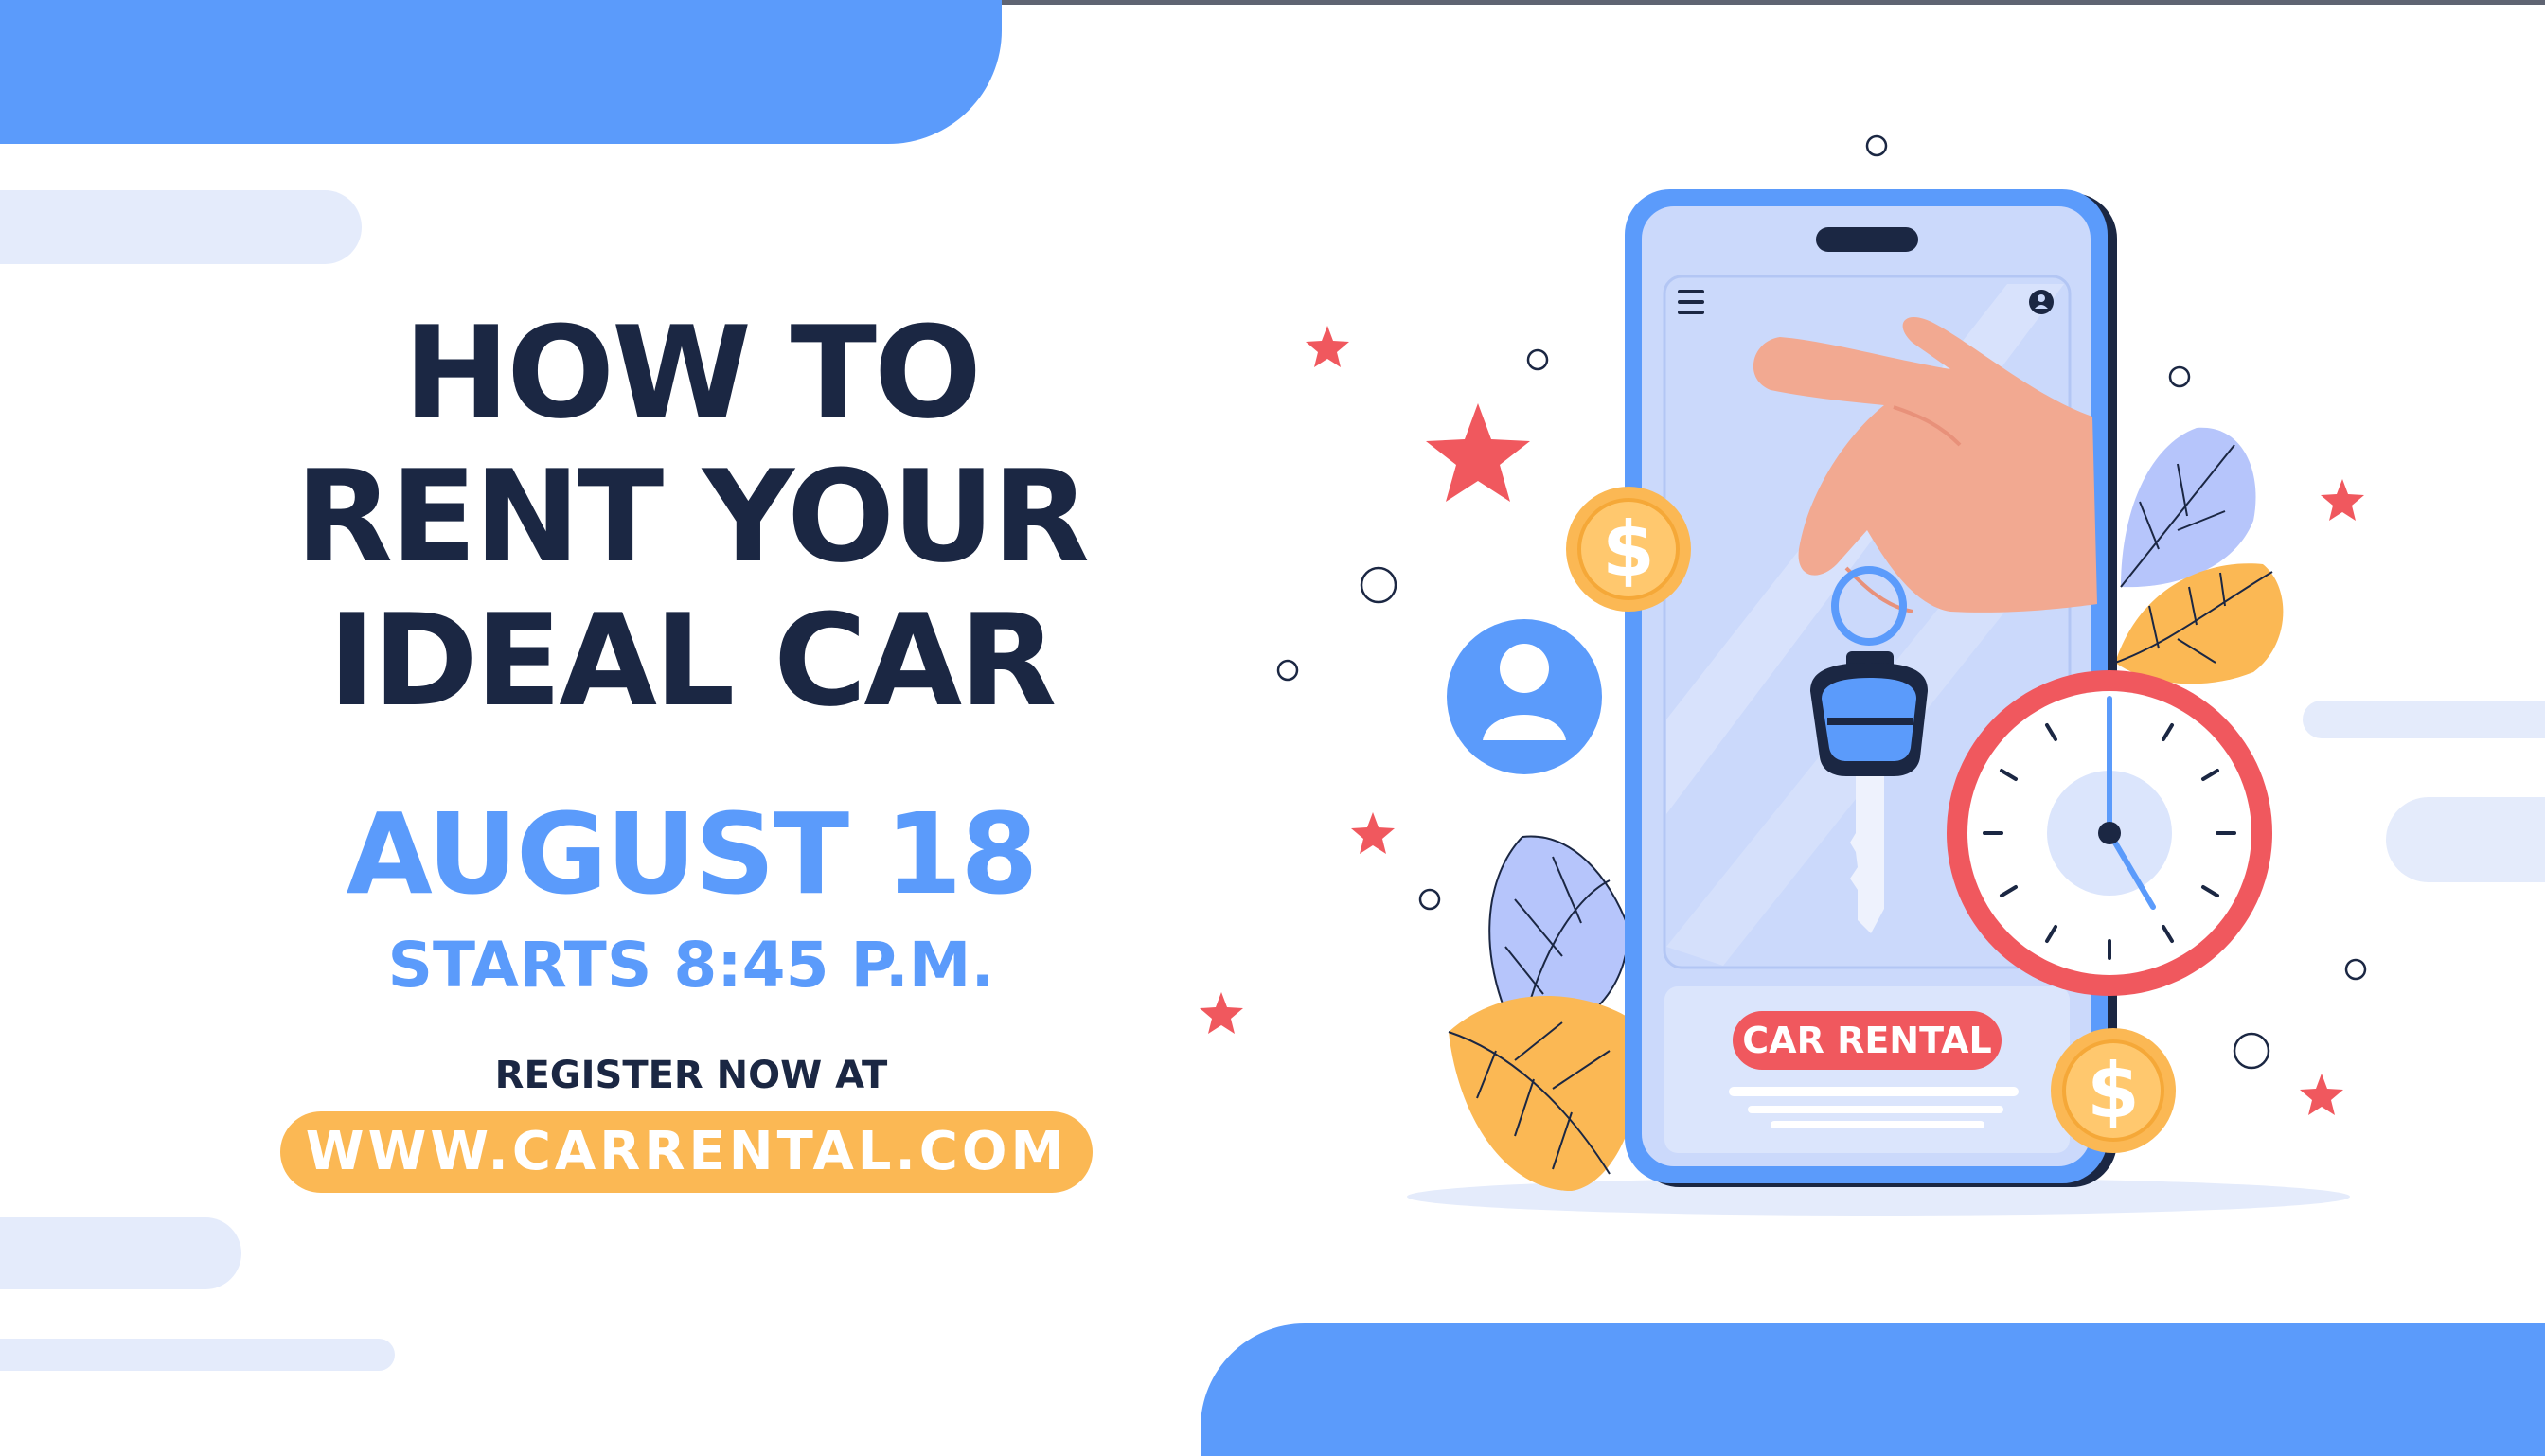  Describe the element at coordinates (1867, 239) in the screenshot. I see `phone-speaker` at that location.